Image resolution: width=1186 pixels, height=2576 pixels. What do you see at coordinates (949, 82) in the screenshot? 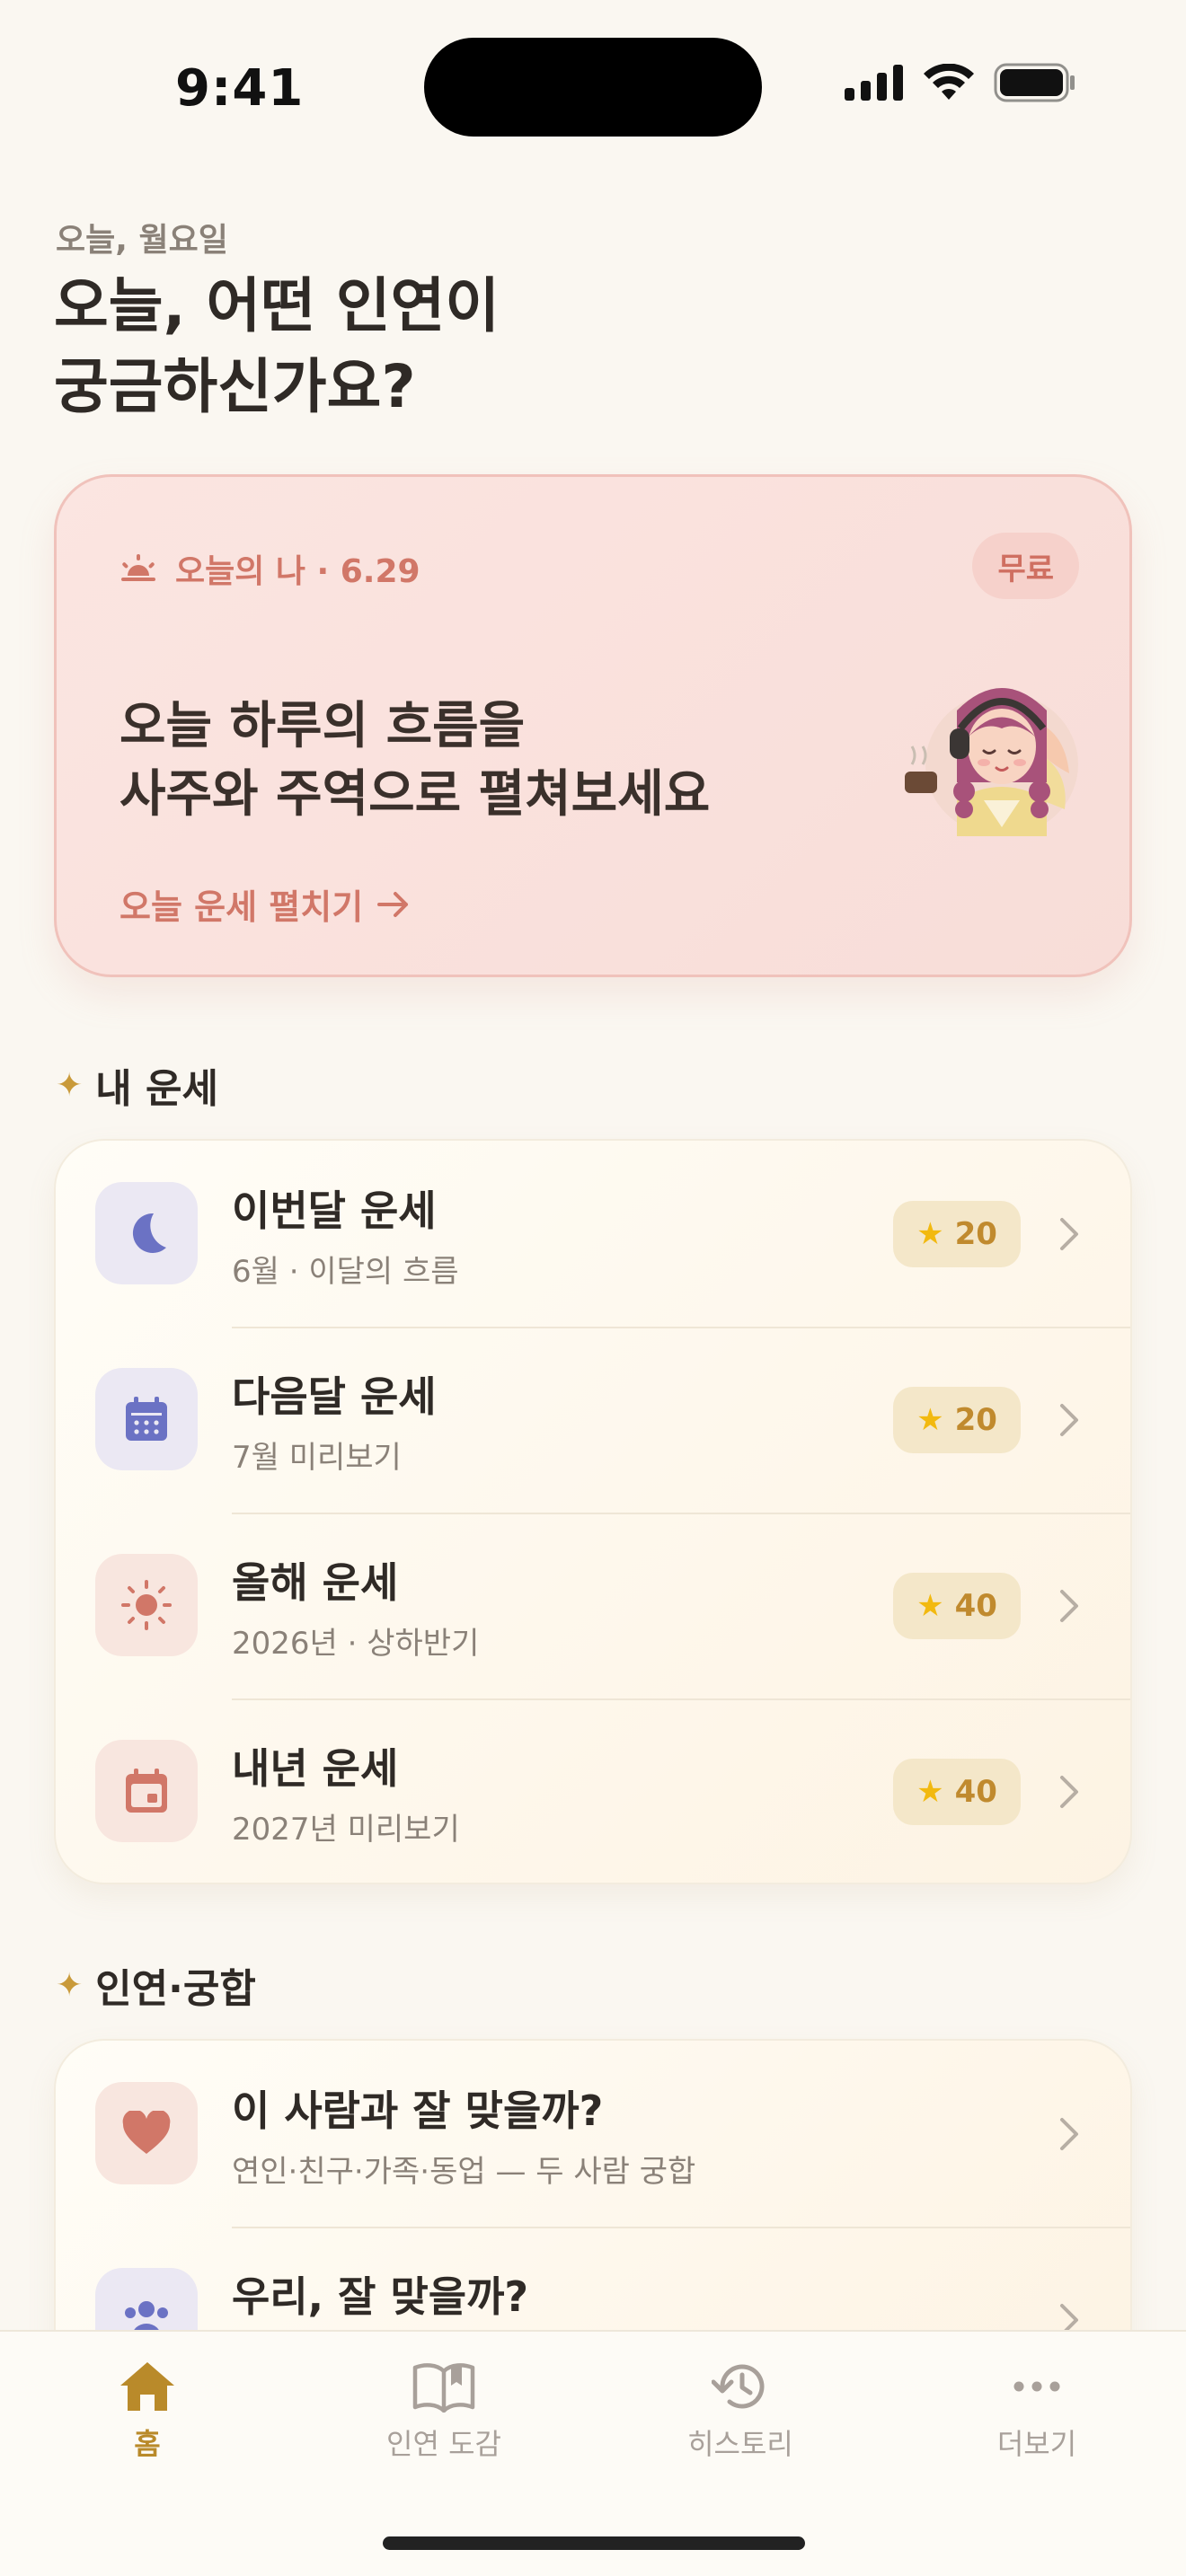
I see `wifi-icon` at bounding box center [949, 82].